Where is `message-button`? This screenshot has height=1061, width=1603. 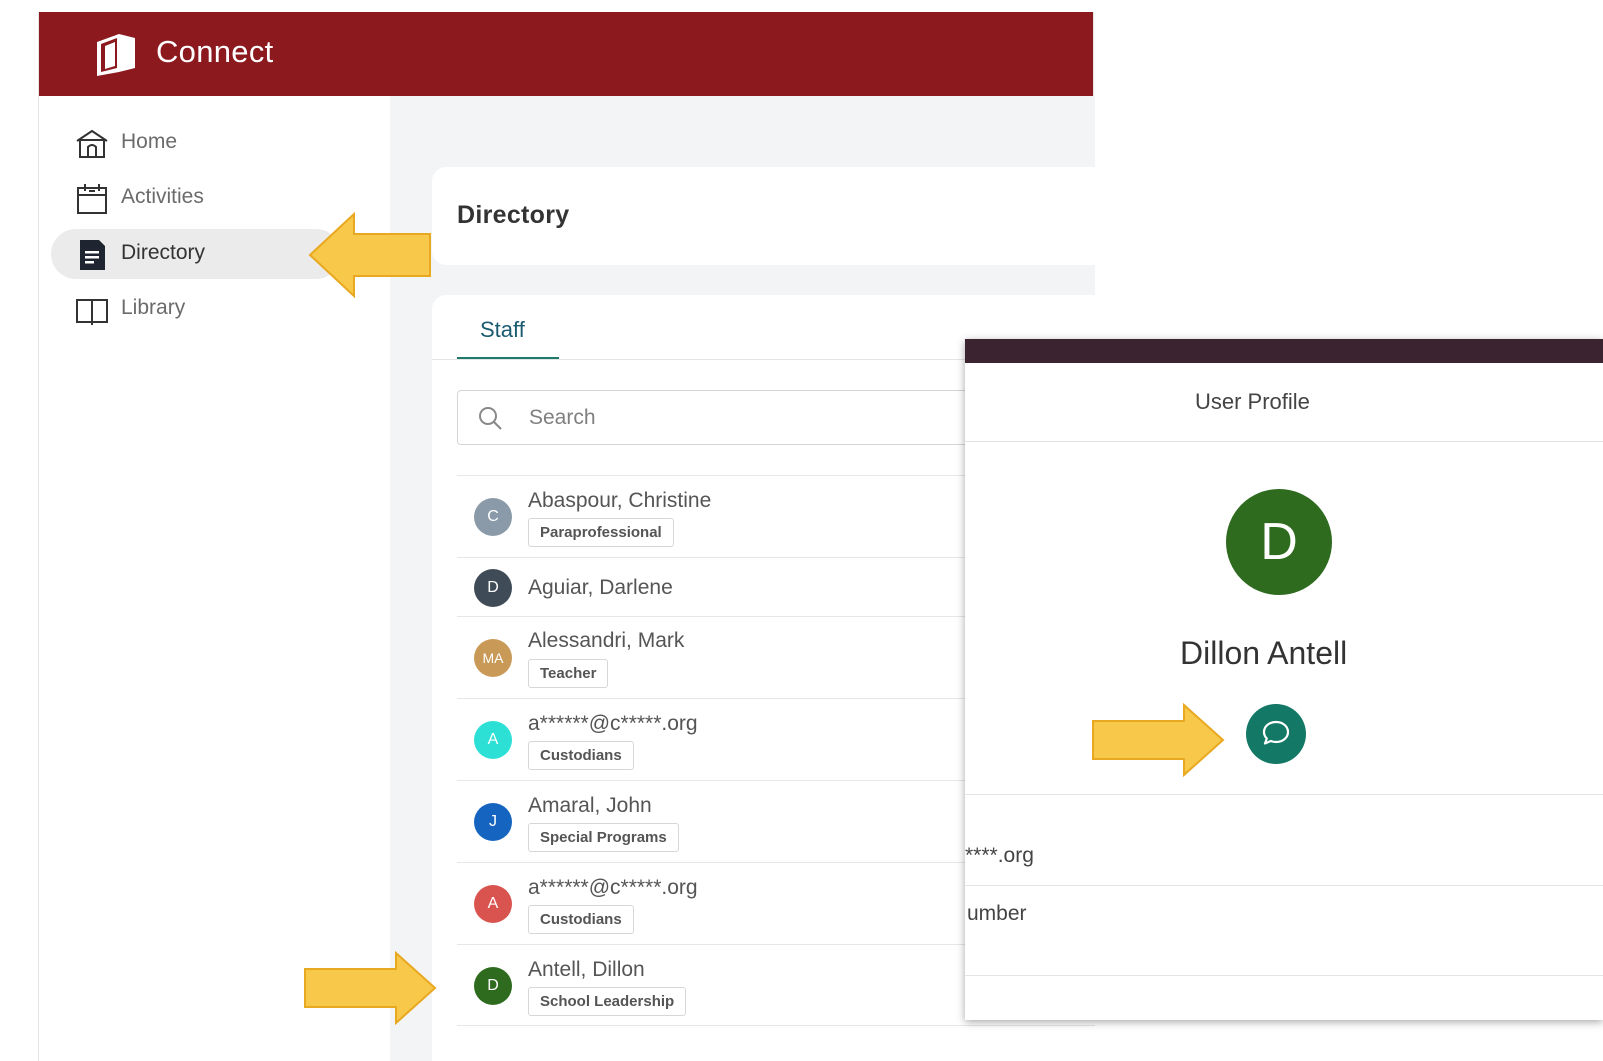 message-button is located at coordinates (1276, 734).